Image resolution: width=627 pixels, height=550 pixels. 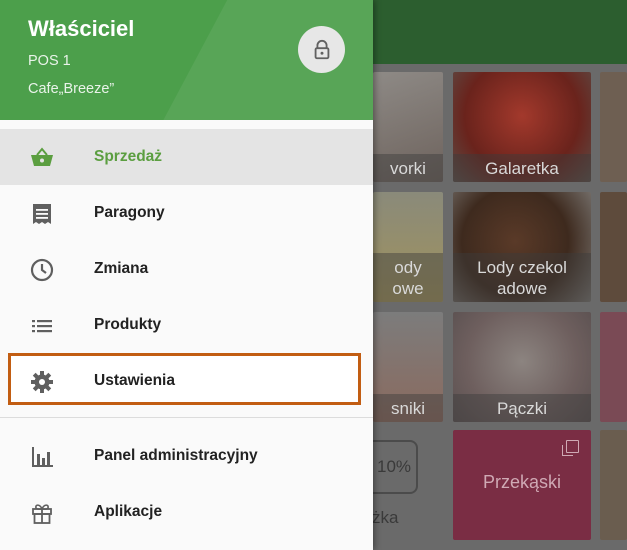 What do you see at coordinates (81, 28) in the screenshot?
I see `user-name: Właściciel` at bounding box center [81, 28].